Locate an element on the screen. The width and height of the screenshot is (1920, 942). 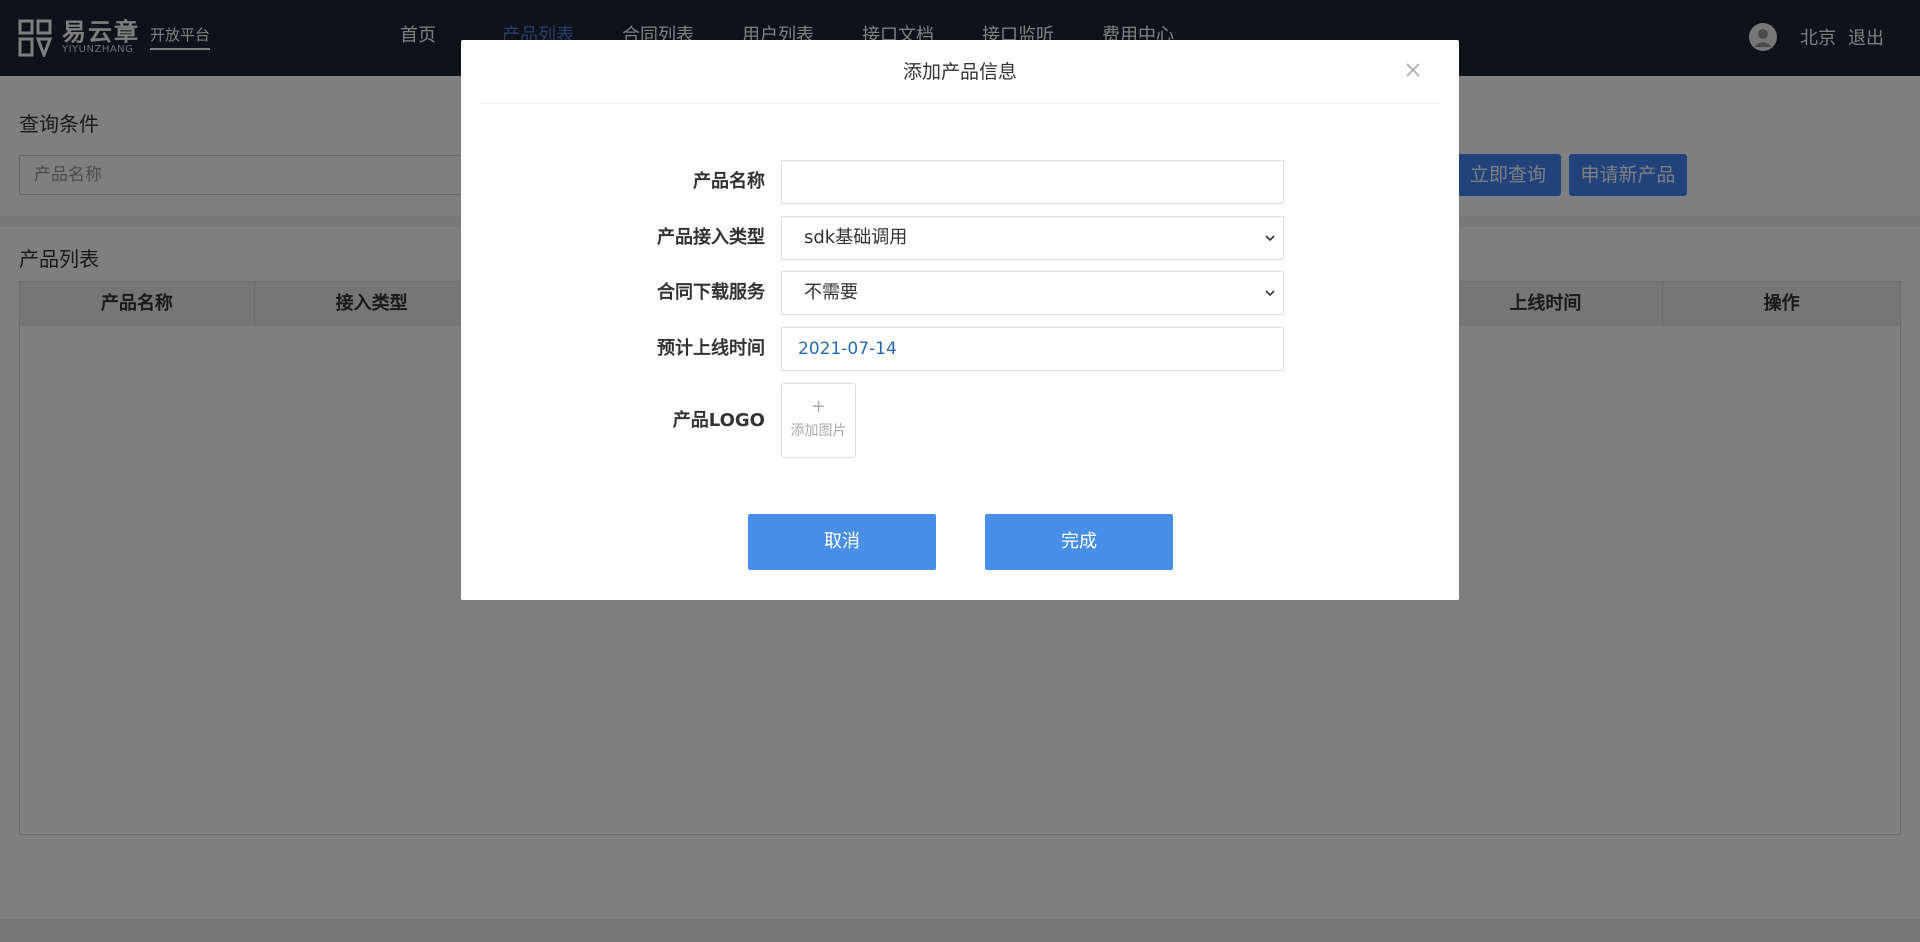
close-icon is located at coordinates (1413, 70).